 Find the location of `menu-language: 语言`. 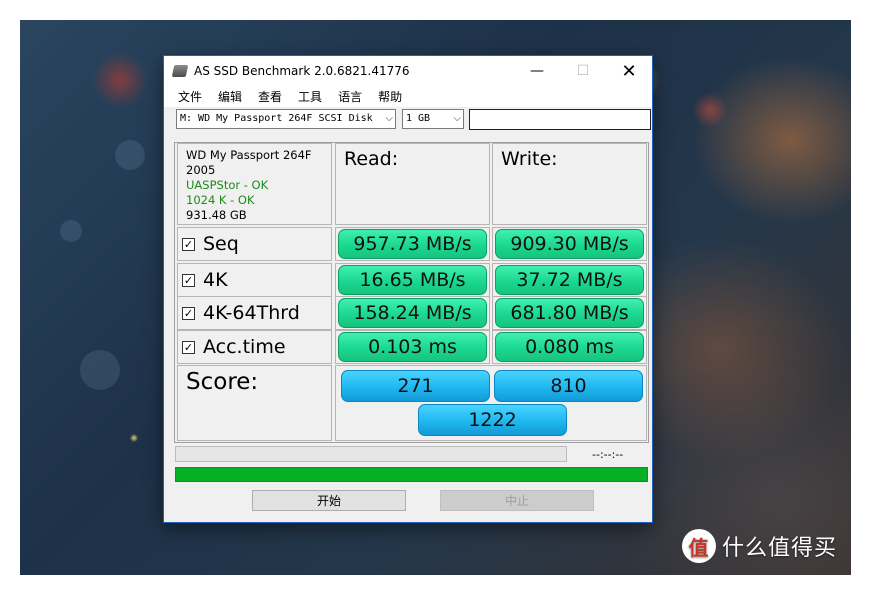

menu-language: 语言 is located at coordinates (350, 96).